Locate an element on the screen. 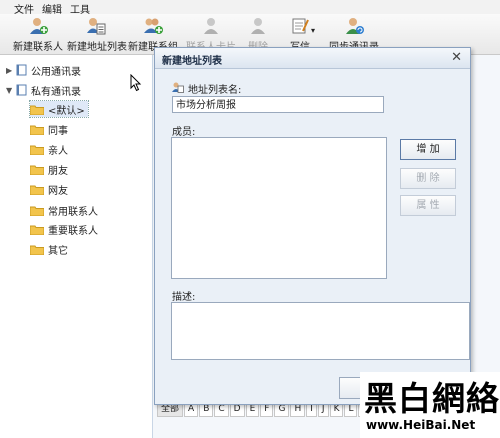 Image resolution: width=500 pixels, height=438 pixels. name-label: 地址列表名: is located at coordinates (215, 90).